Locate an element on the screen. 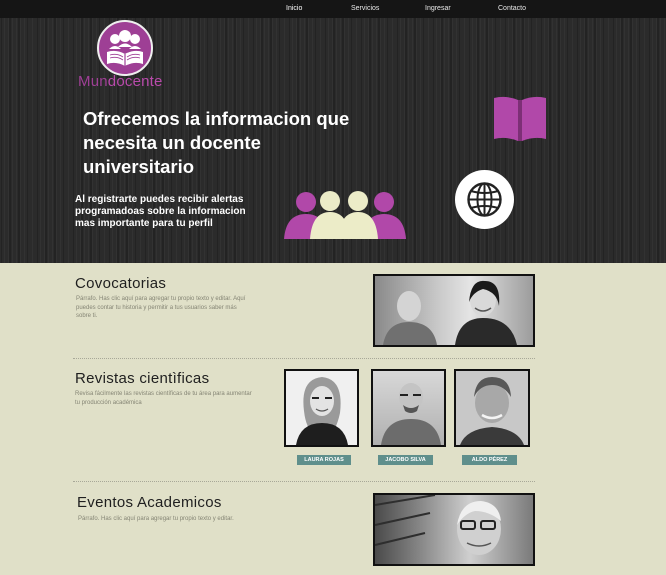 This screenshot has height=575, width=666. convocatorias-photo is located at coordinates (454, 310).